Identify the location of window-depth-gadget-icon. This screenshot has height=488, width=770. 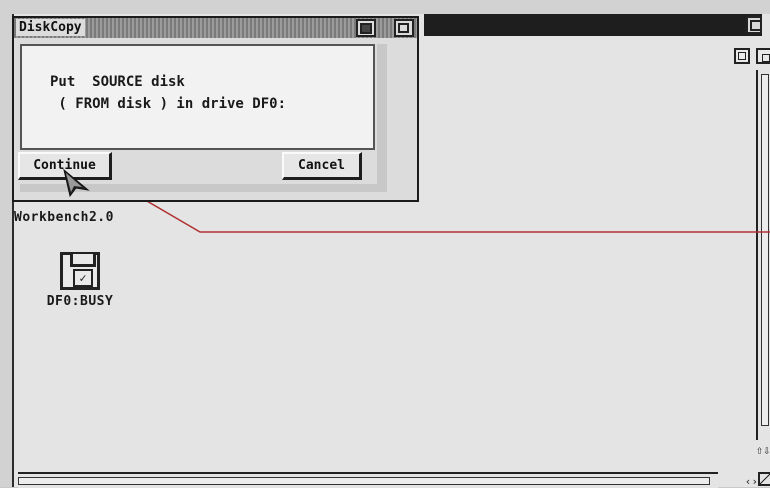
(763, 56).